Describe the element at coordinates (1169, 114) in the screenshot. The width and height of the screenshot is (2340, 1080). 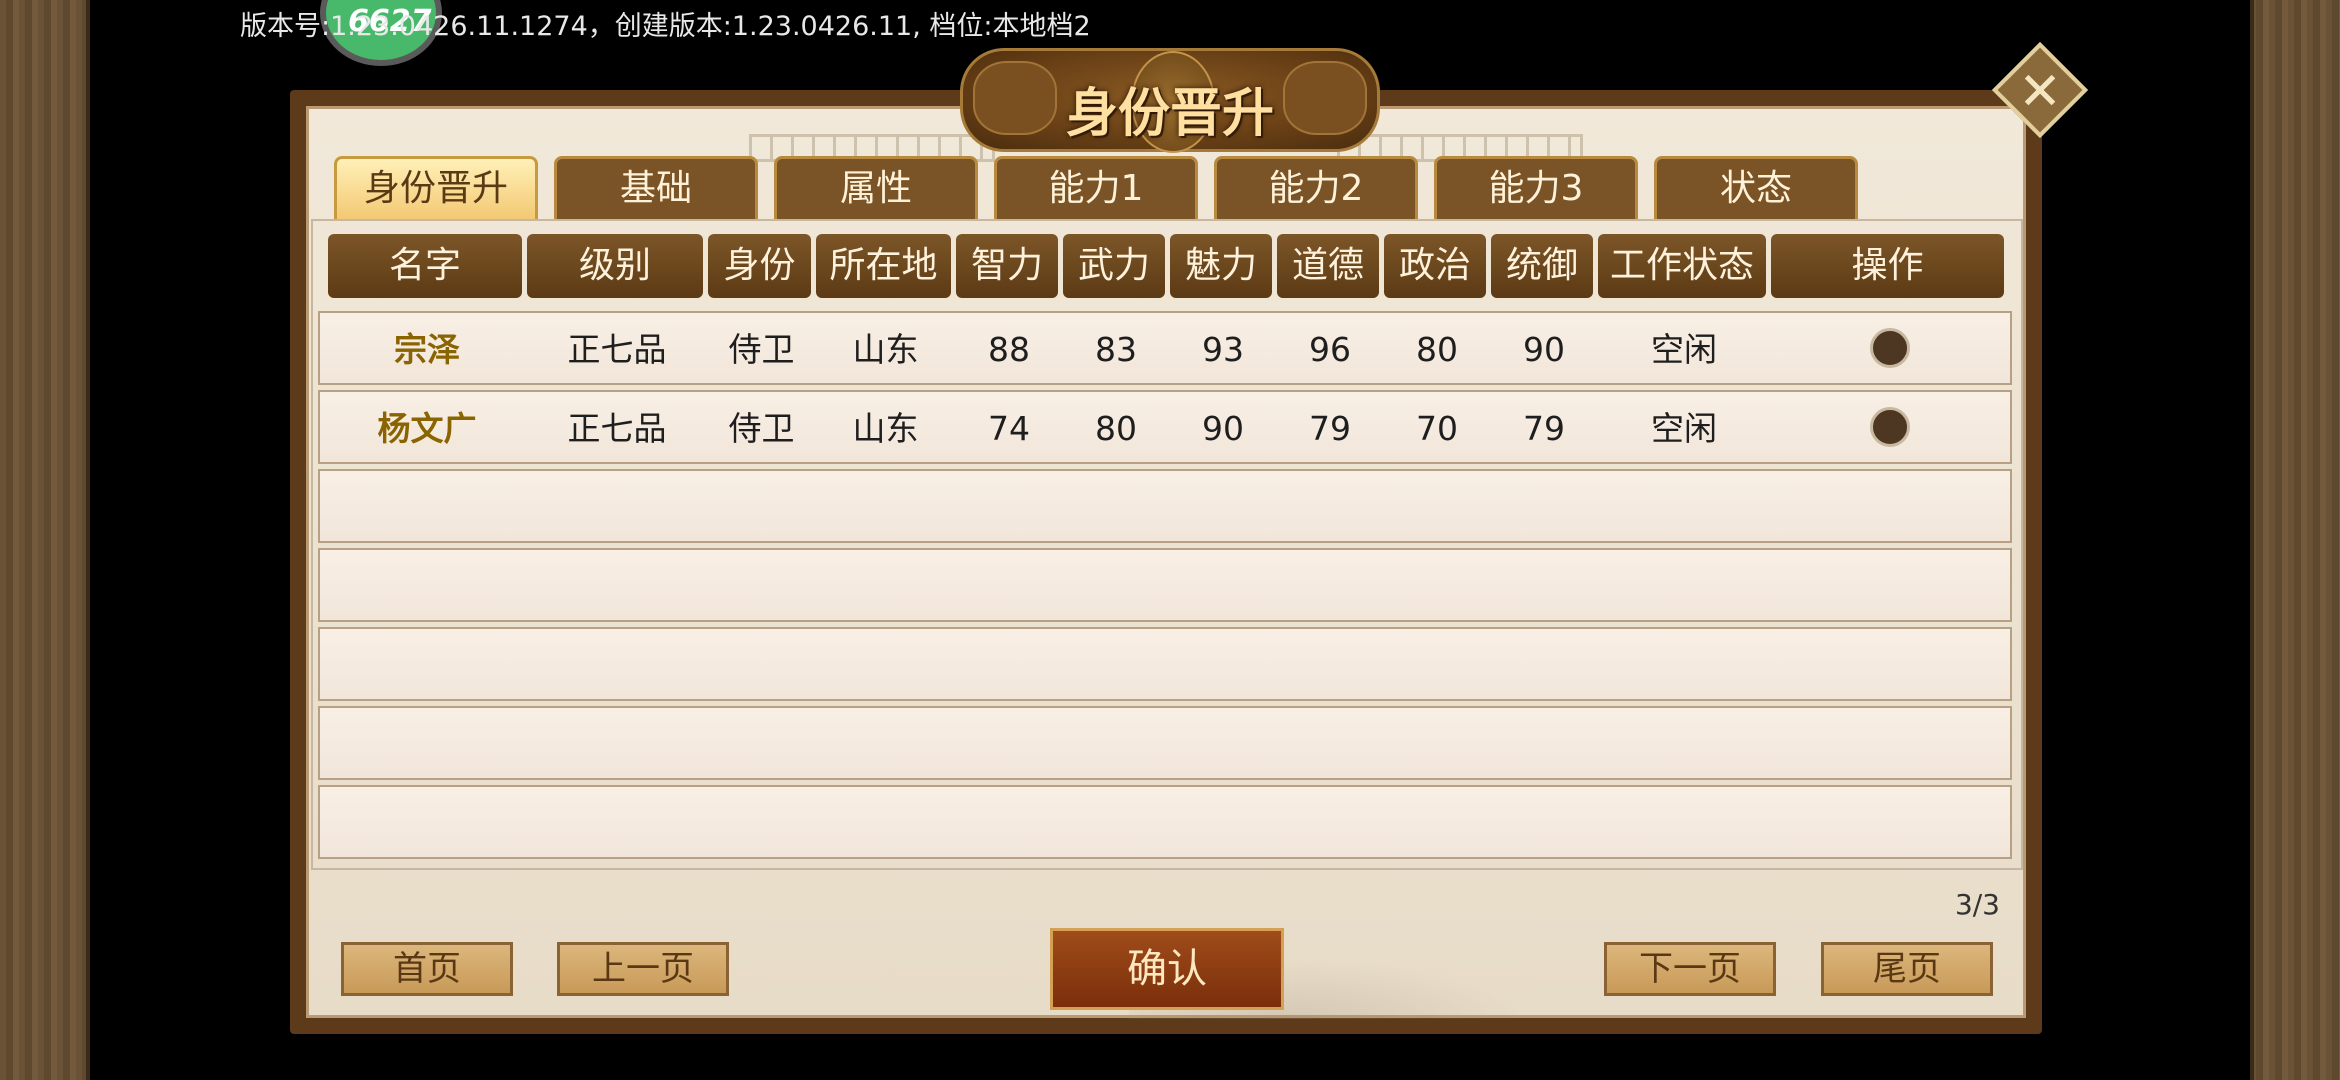
I see `panel-title: 身份晋升` at that location.